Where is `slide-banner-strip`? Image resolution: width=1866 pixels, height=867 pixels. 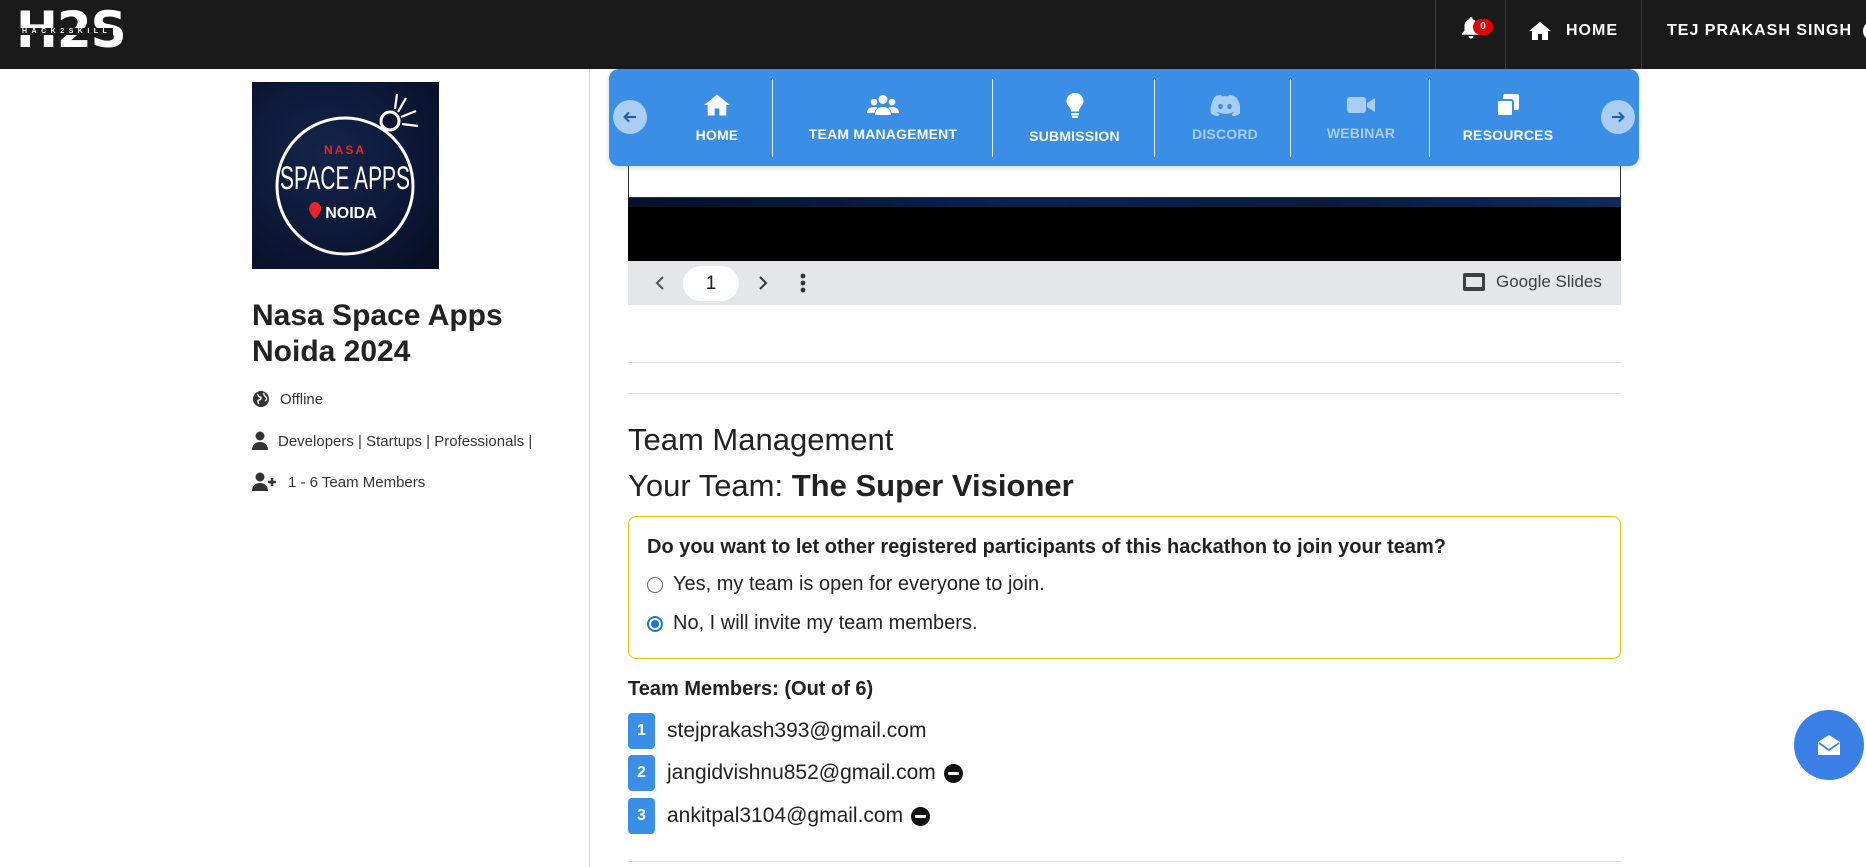
slide-banner-strip is located at coordinates (1124, 202).